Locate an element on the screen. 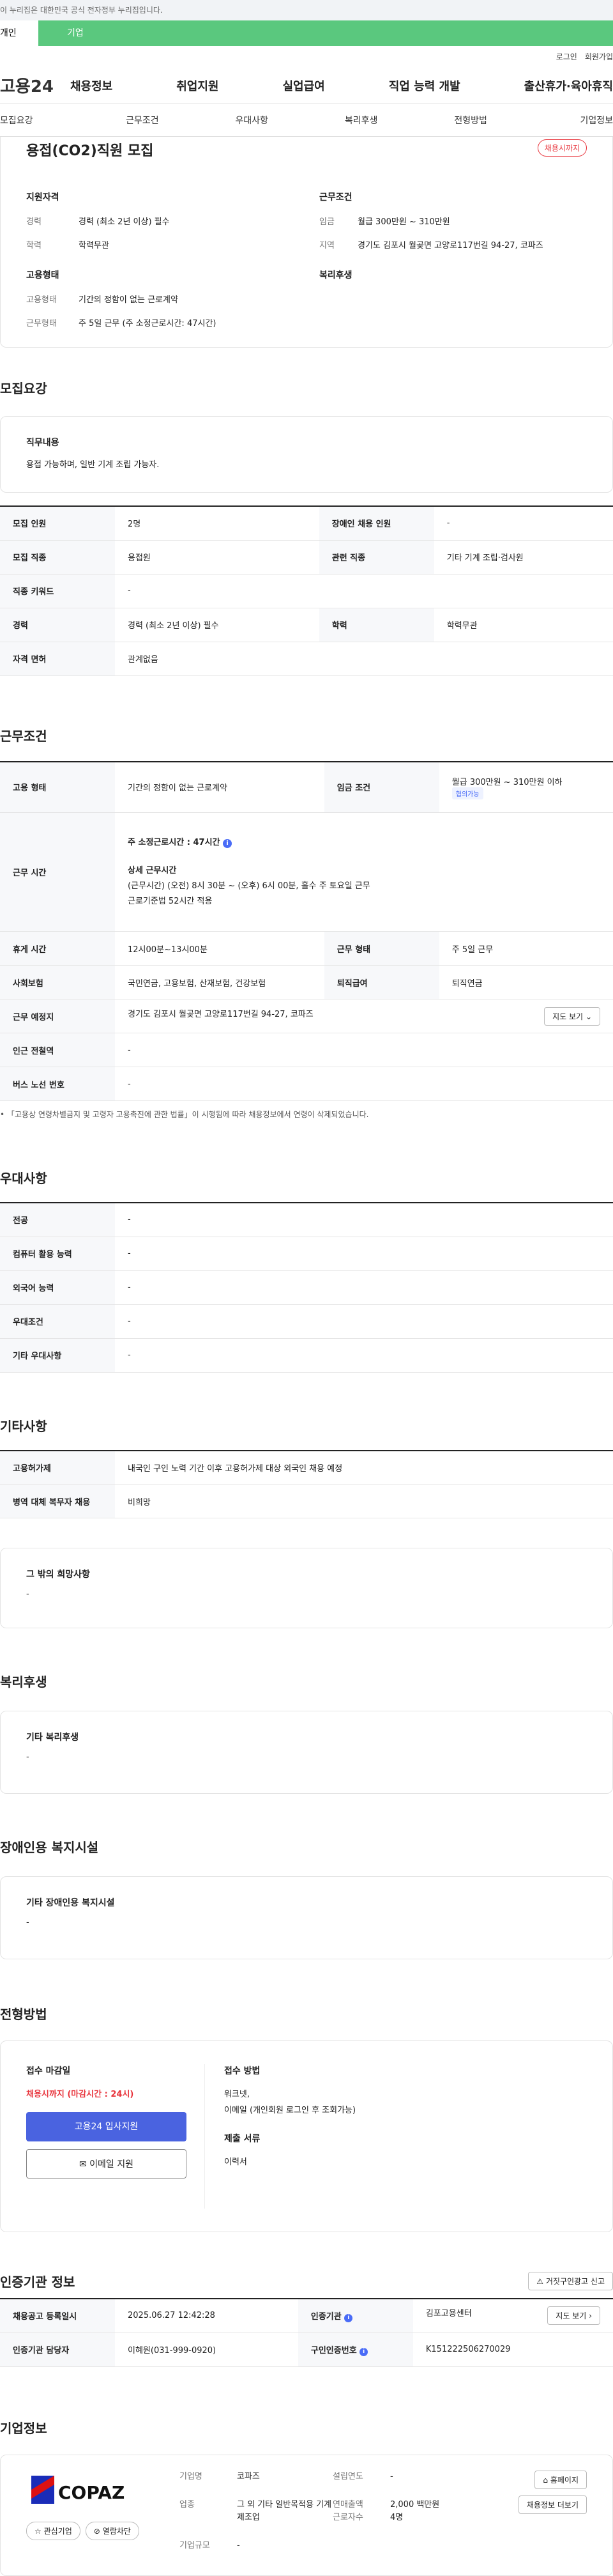  tab-company: 기업 is located at coordinates (325, 33).